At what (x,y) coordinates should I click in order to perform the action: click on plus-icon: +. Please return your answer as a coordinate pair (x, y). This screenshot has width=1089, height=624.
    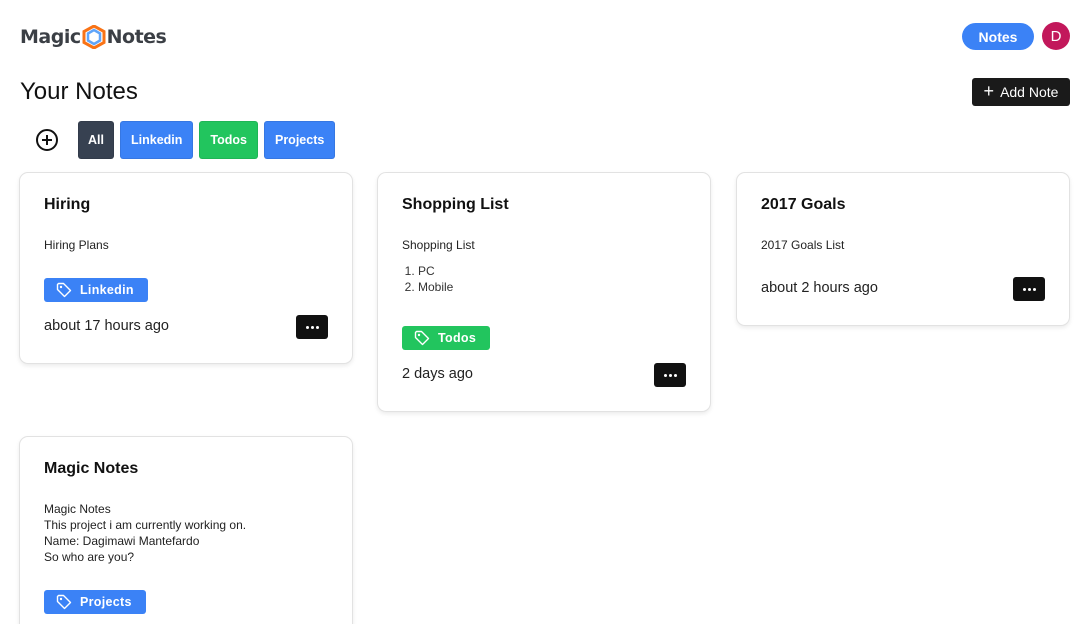
    Looking at the image, I should click on (989, 91).